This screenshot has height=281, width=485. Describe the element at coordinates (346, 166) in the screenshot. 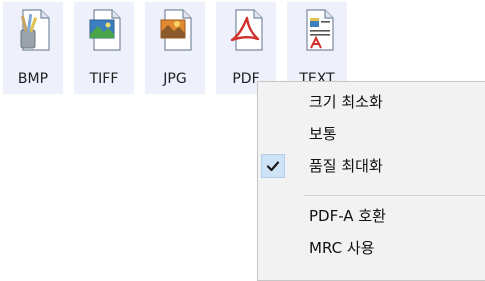

I see `menu-item-label: 품질 최대화` at that location.